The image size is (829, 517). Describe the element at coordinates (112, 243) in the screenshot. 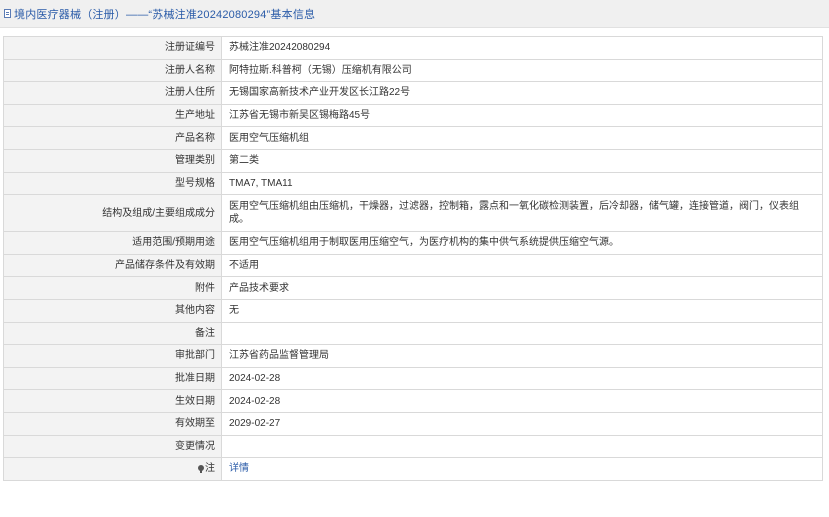

I see `row-label: 适用范围/预期用途` at that location.